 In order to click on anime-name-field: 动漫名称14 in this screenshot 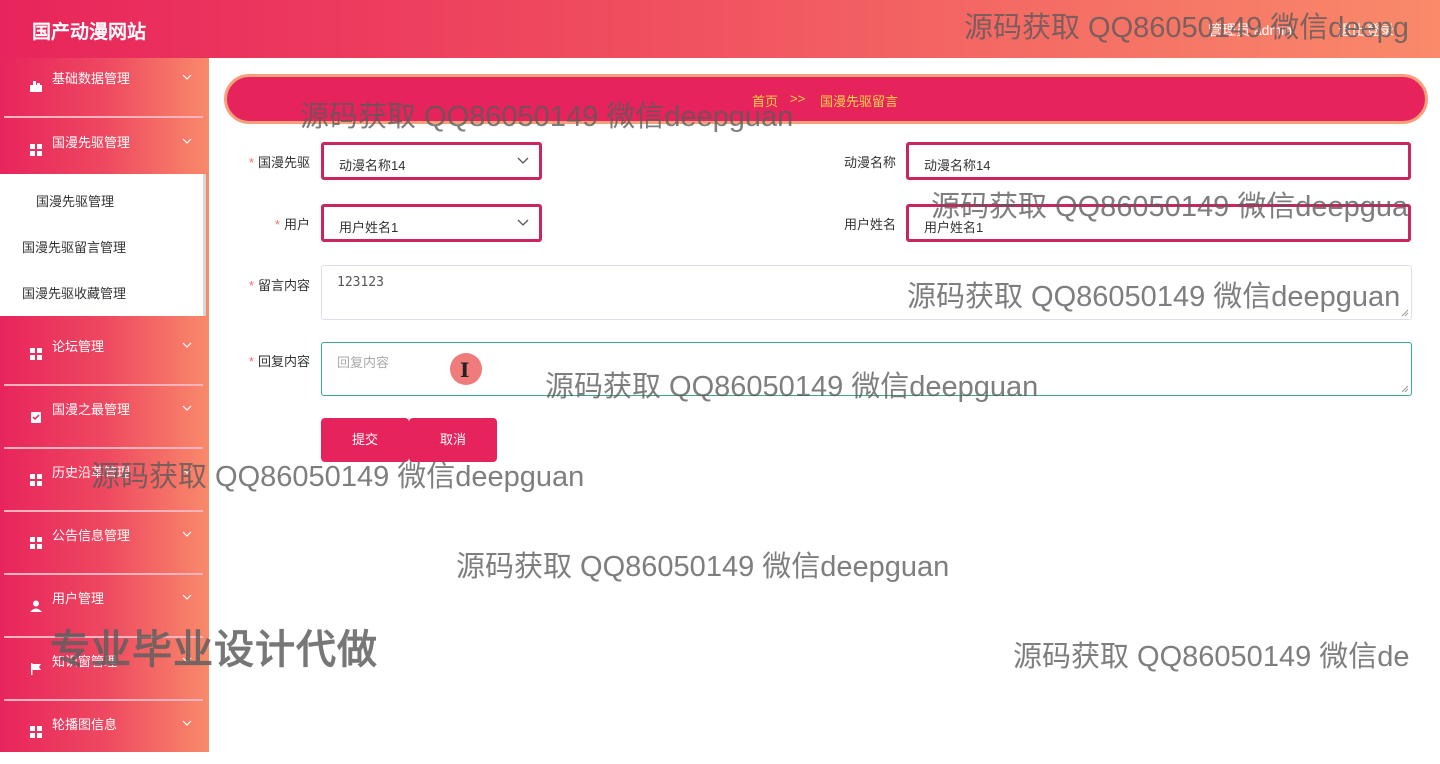, I will do `click(1158, 161)`.